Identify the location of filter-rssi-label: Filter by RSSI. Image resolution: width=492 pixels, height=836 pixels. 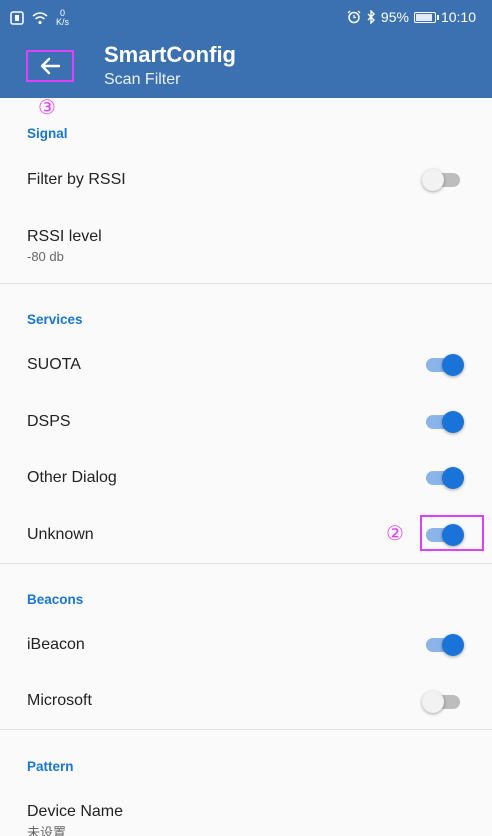
(76, 179).